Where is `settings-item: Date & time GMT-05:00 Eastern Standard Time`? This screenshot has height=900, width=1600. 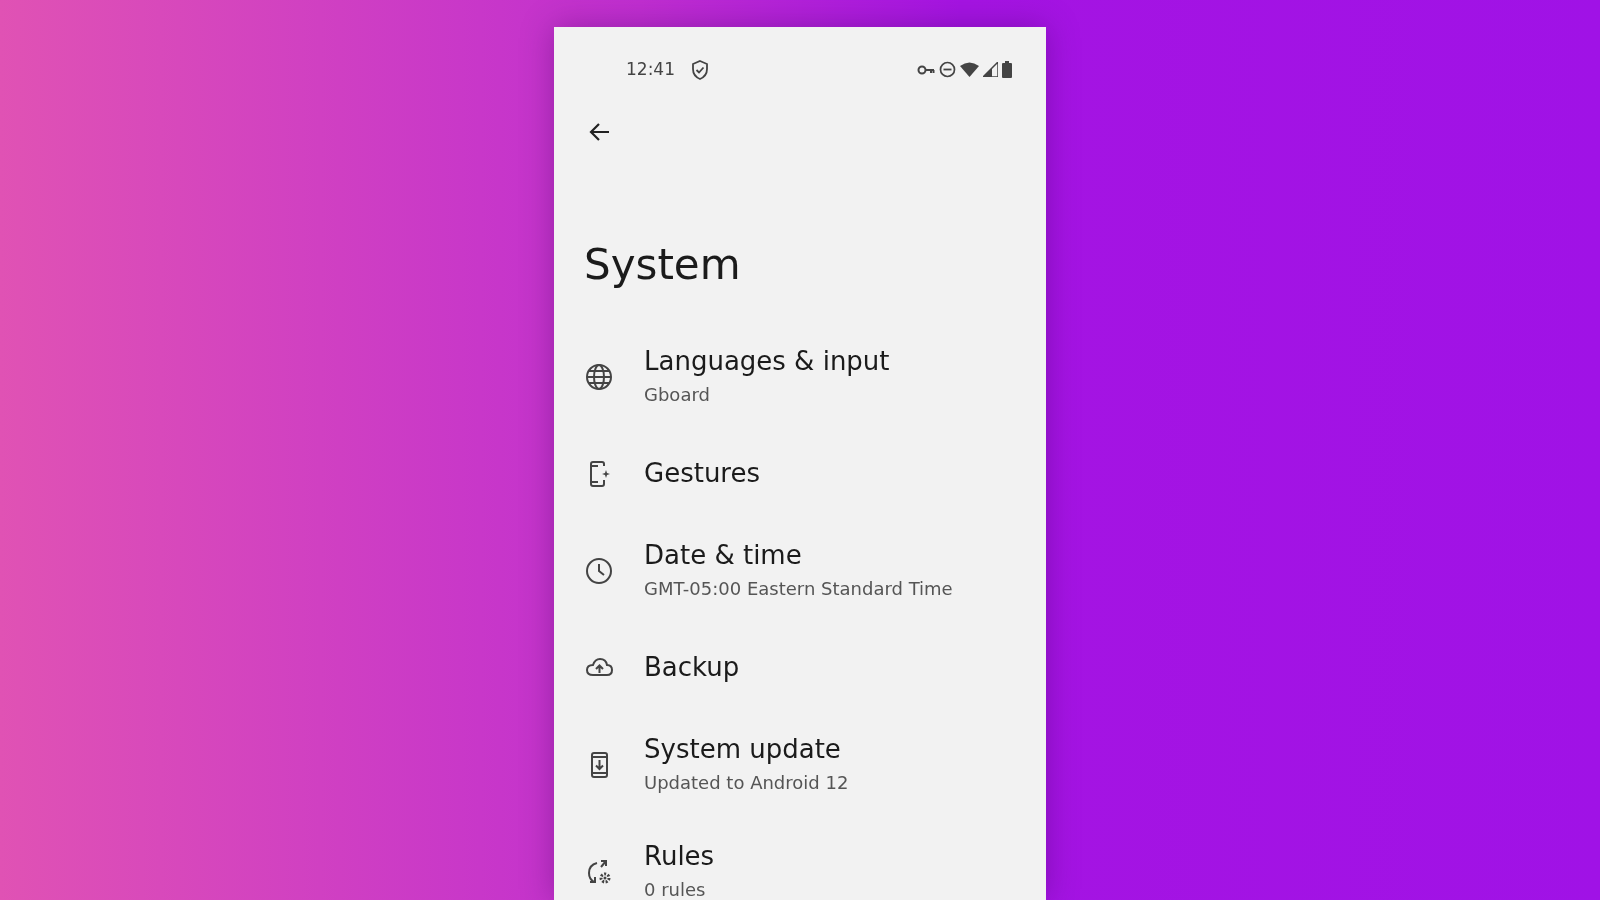 settings-item: Date & time GMT-05:00 Eastern Standard Time is located at coordinates (800, 571).